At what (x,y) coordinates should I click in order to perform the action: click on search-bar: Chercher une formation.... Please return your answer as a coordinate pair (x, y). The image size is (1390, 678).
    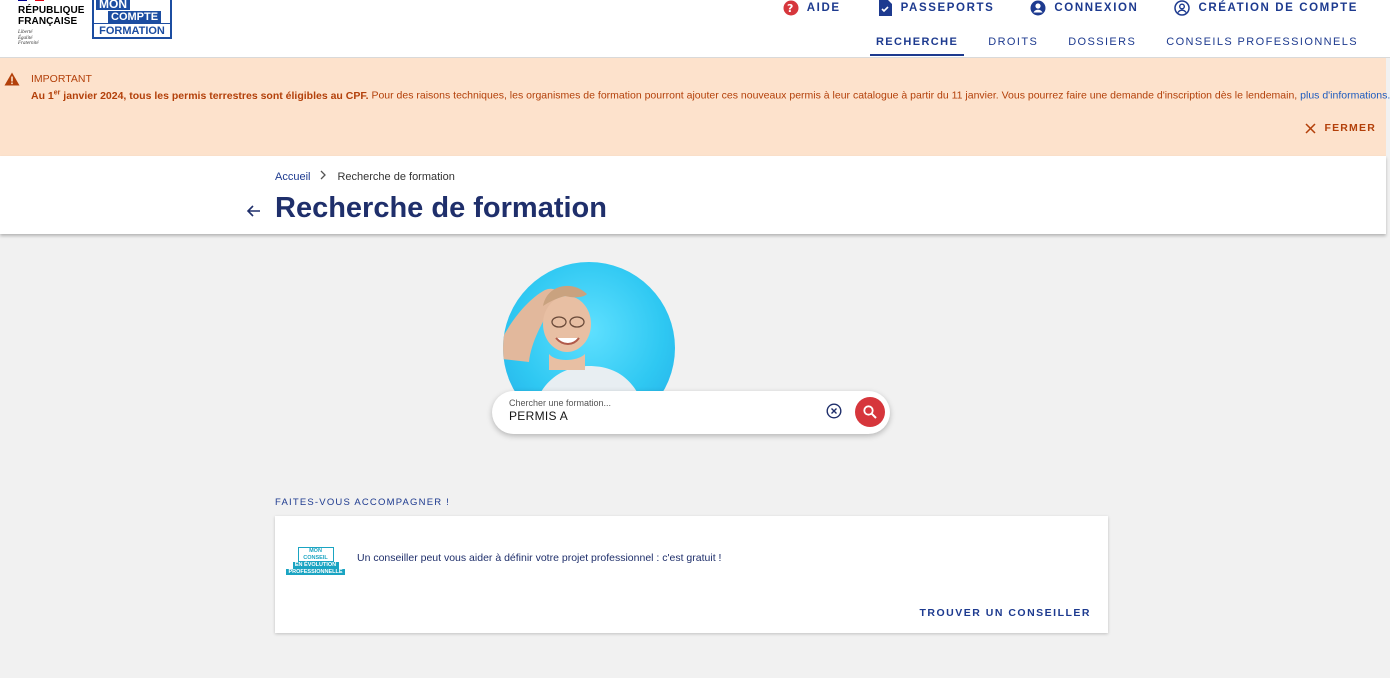
    Looking at the image, I should click on (691, 412).